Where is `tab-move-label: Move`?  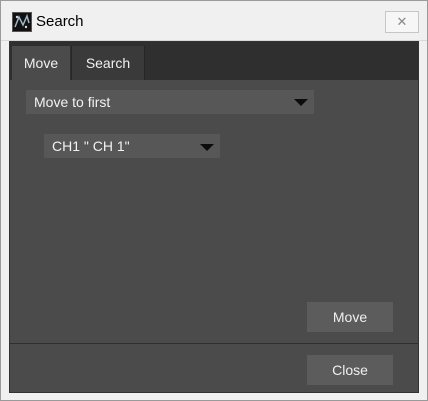 tab-move-label: Move is located at coordinates (41, 63).